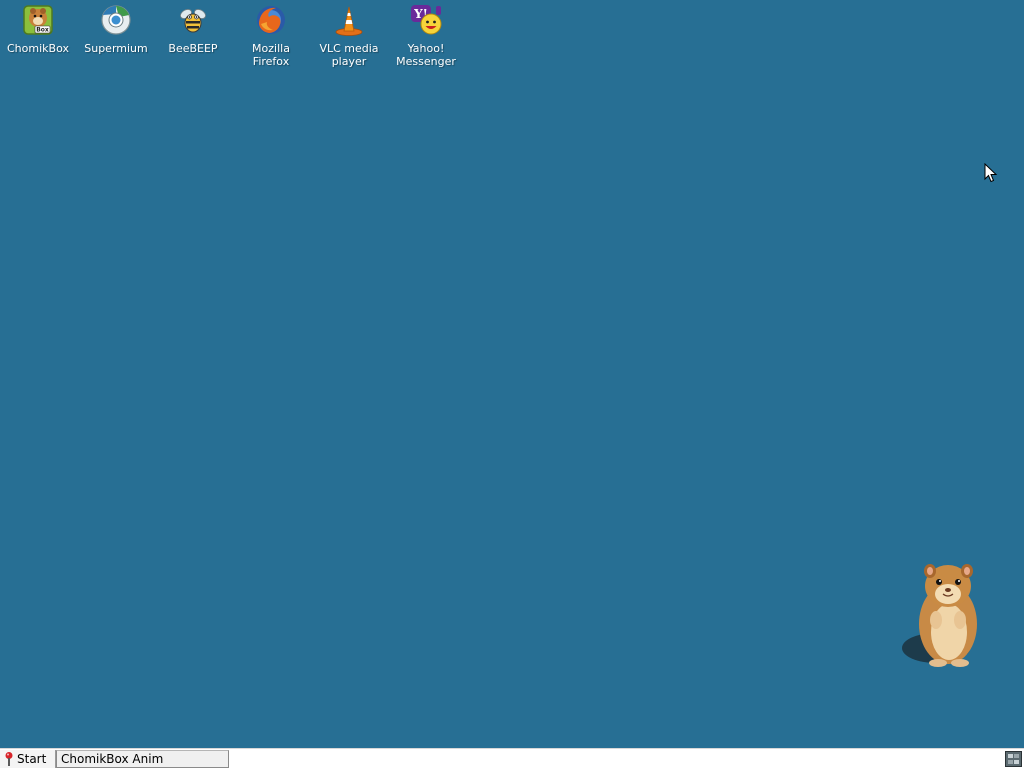  Describe the element at coordinates (38, 37) in the screenshot. I see `desktop-icon-chomikbox: Box ChomikBox` at that location.